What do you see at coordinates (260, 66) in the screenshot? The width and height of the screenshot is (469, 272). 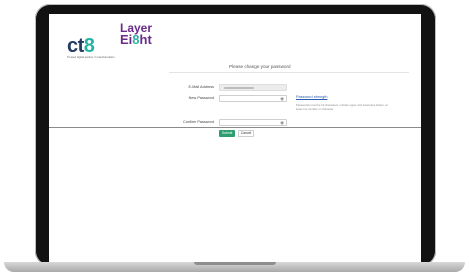 I see `form-title: Please change your password` at bounding box center [260, 66].